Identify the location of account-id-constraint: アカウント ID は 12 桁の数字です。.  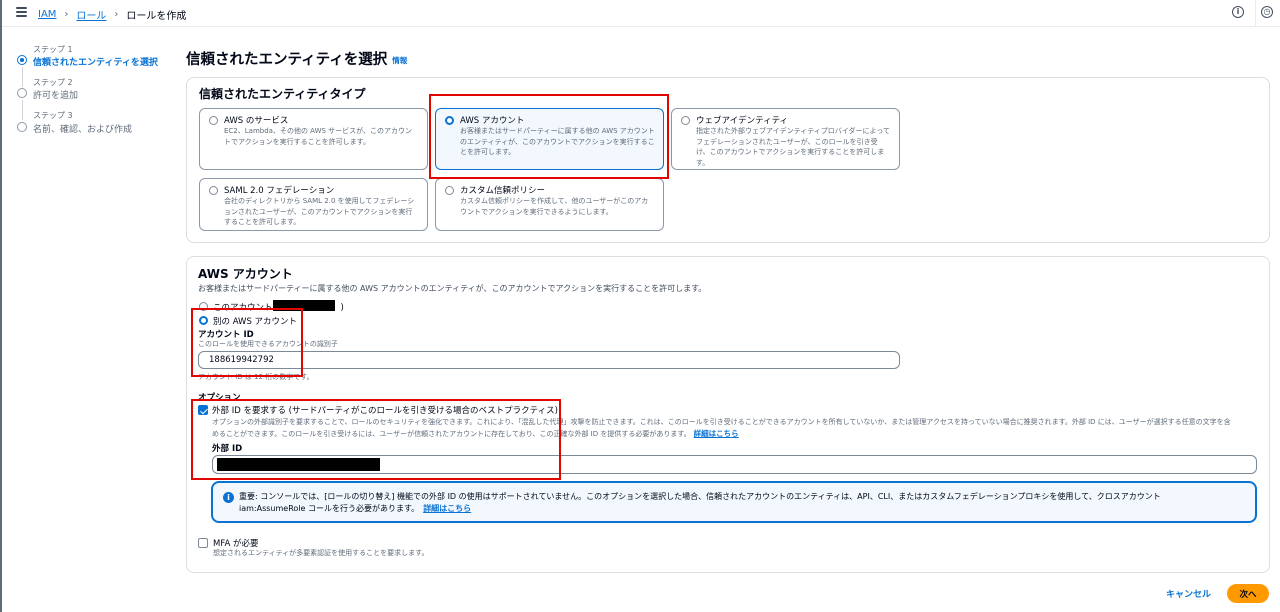
(256, 377).